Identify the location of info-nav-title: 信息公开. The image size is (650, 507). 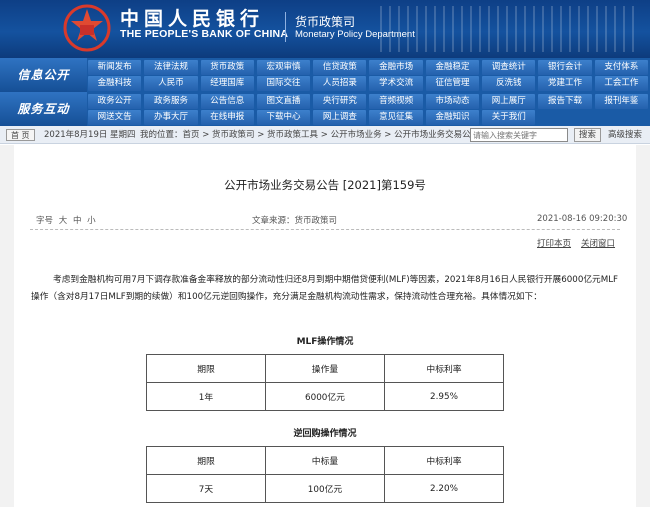
(43, 75).